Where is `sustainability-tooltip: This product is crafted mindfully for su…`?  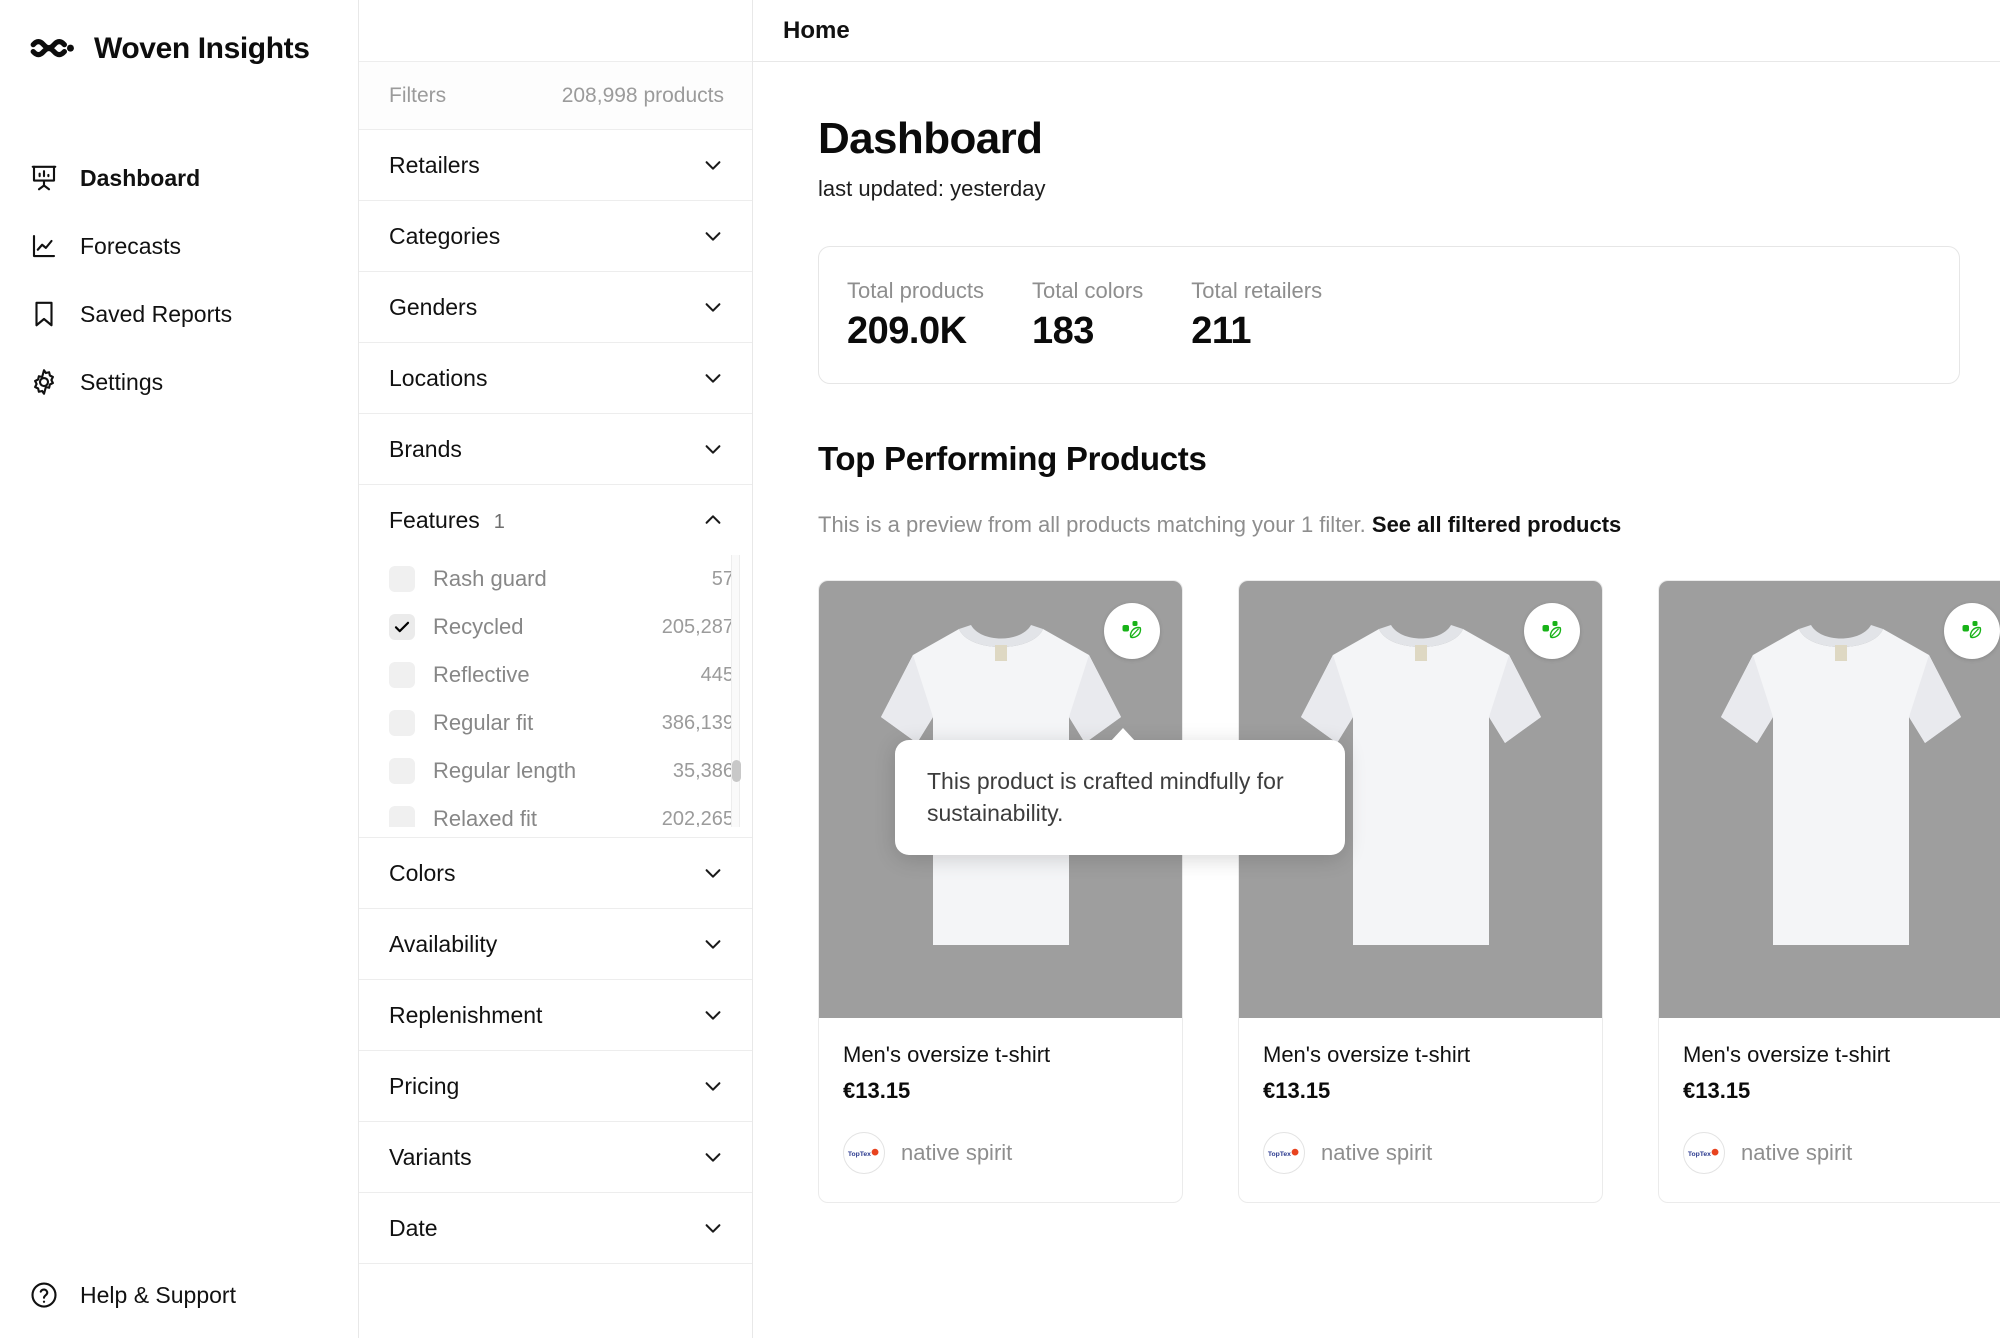 sustainability-tooltip: This product is crafted mindfully for su… is located at coordinates (1120, 792).